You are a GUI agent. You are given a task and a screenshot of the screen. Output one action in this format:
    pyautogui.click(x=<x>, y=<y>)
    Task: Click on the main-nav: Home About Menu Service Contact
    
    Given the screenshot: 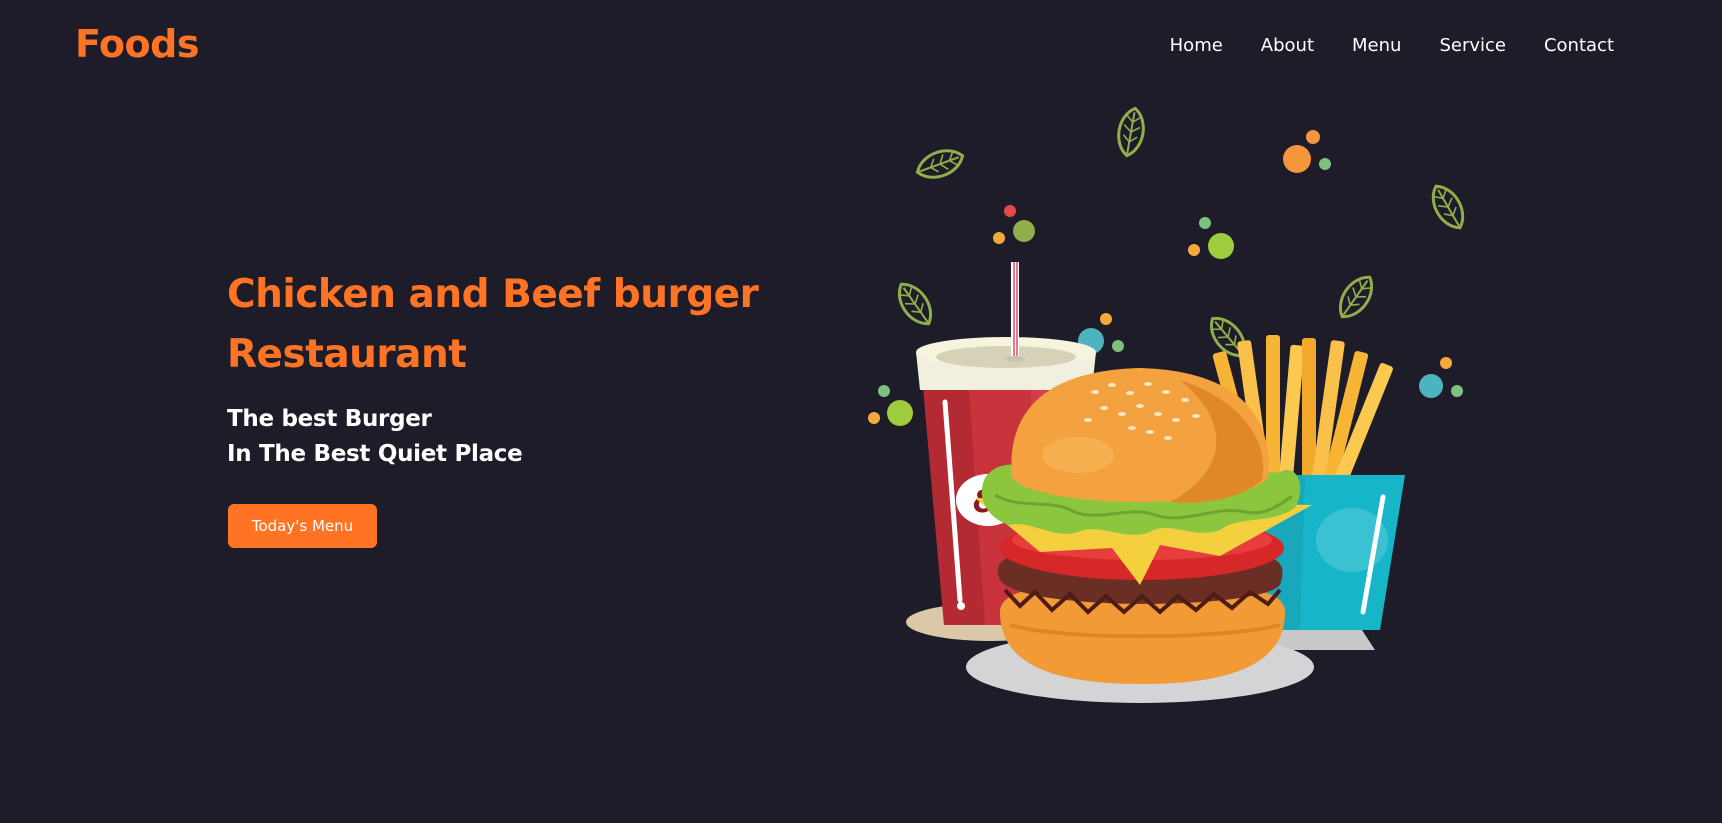 What is the action you would take?
    pyautogui.click(x=1392, y=45)
    